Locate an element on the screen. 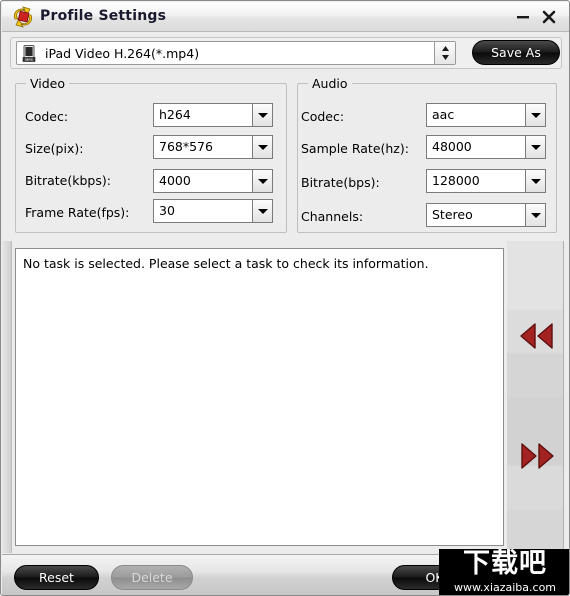  audio-group-title: Audio is located at coordinates (330, 83).